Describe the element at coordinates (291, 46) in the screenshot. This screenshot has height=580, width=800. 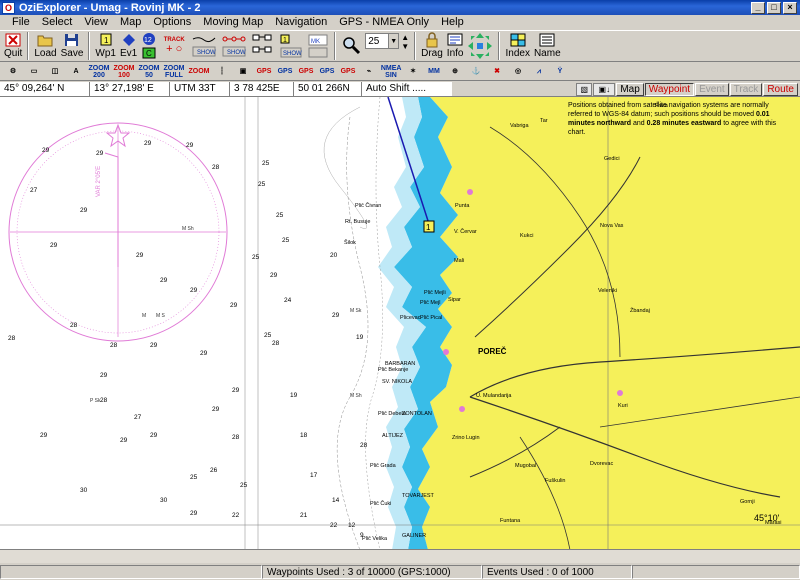
I see `name-show-button: 1 SHOW` at that location.